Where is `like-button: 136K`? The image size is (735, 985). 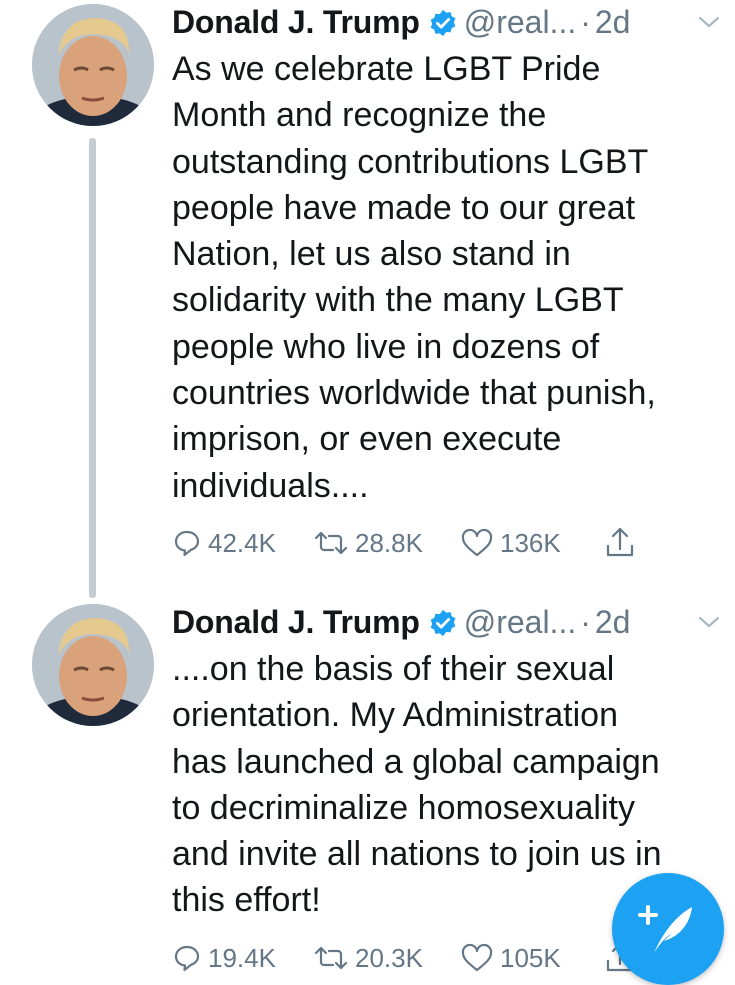
like-button: 136K is located at coordinates (510, 543).